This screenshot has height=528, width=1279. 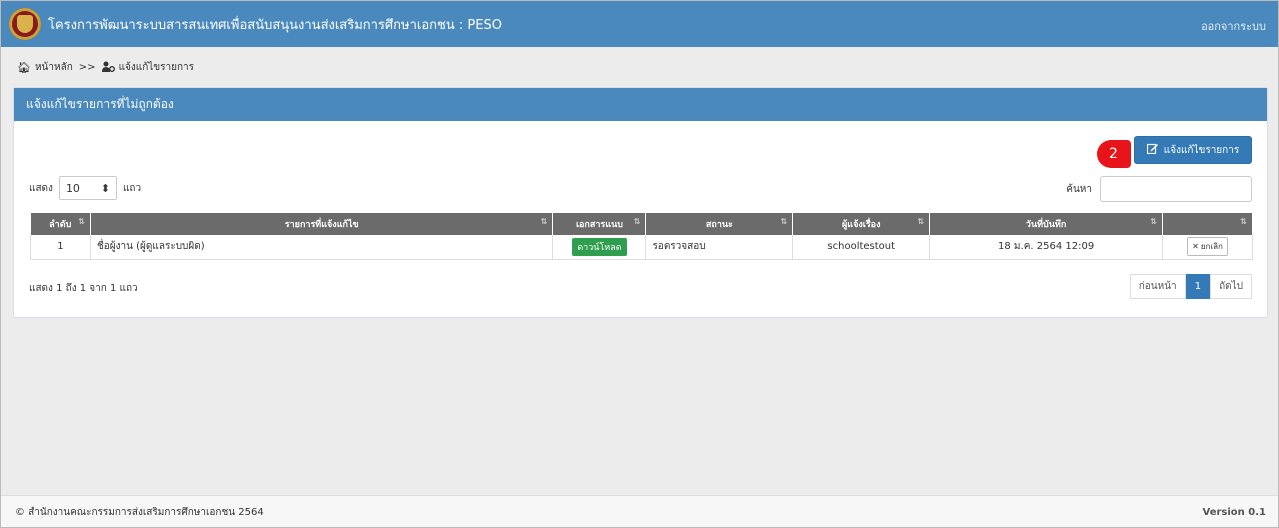 What do you see at coordinates (100, 104) in the screenshot?
I see `panel-title: แจ้งแก้ไขรายการที่ไม่ถูกต้อง` at bounding box center [100, 104].